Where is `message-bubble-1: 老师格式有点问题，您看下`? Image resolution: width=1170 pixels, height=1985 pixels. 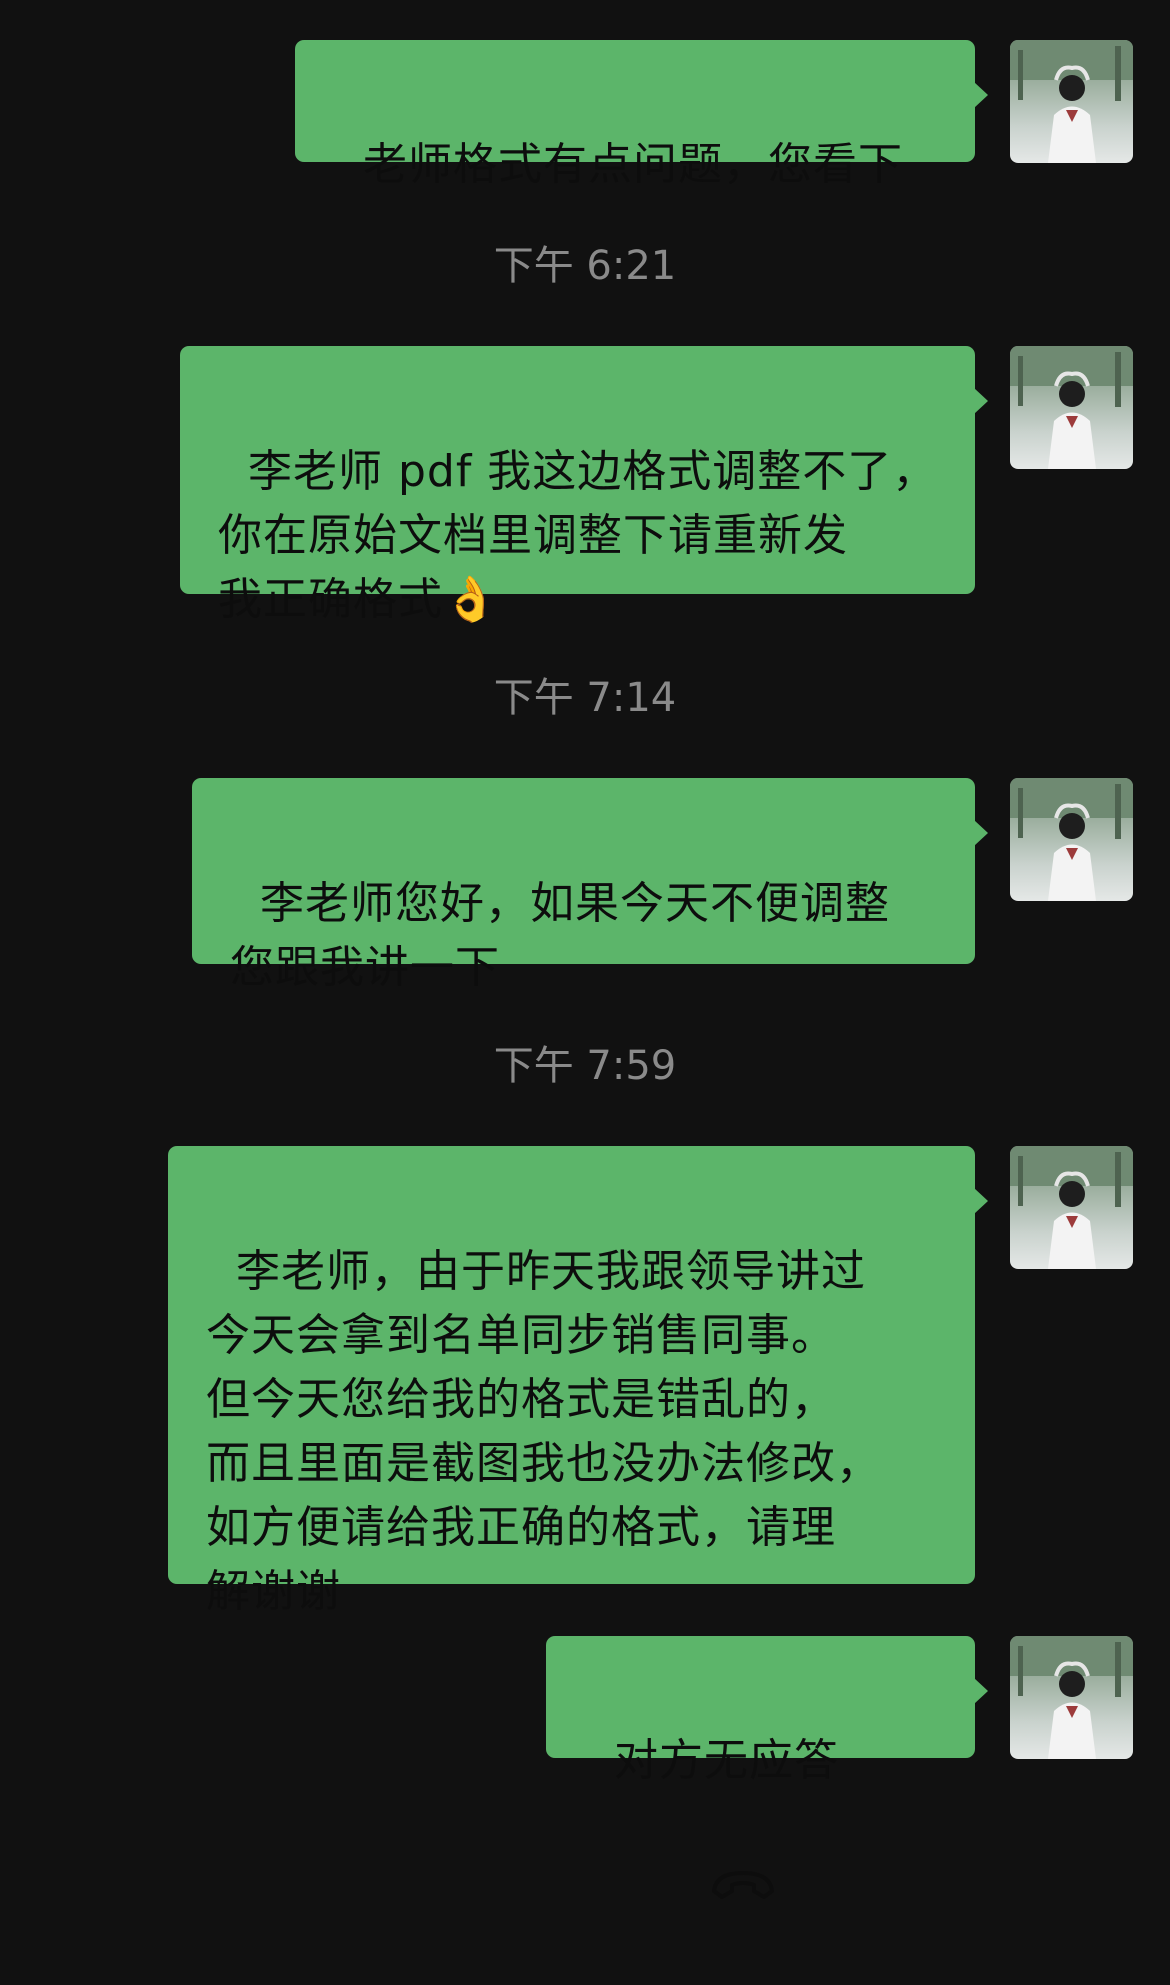 message-bubble-1: 老师格式有点问题，您看下 is located at coordinates (641, 115).